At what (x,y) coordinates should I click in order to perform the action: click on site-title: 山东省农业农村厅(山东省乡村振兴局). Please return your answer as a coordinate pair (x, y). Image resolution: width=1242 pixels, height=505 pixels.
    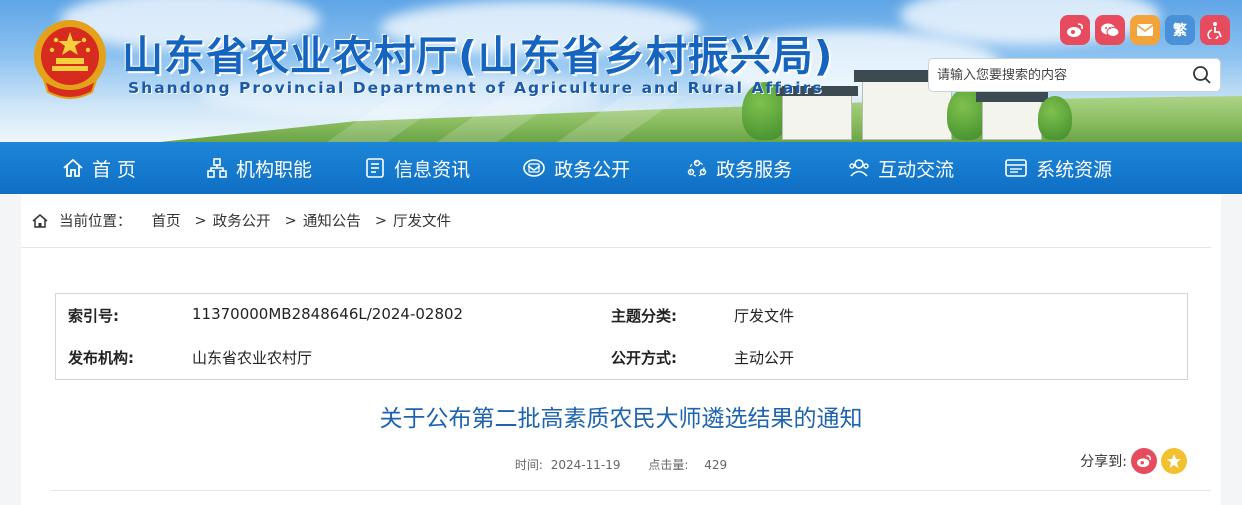
    Looking at the image, I should click on (478, 56).